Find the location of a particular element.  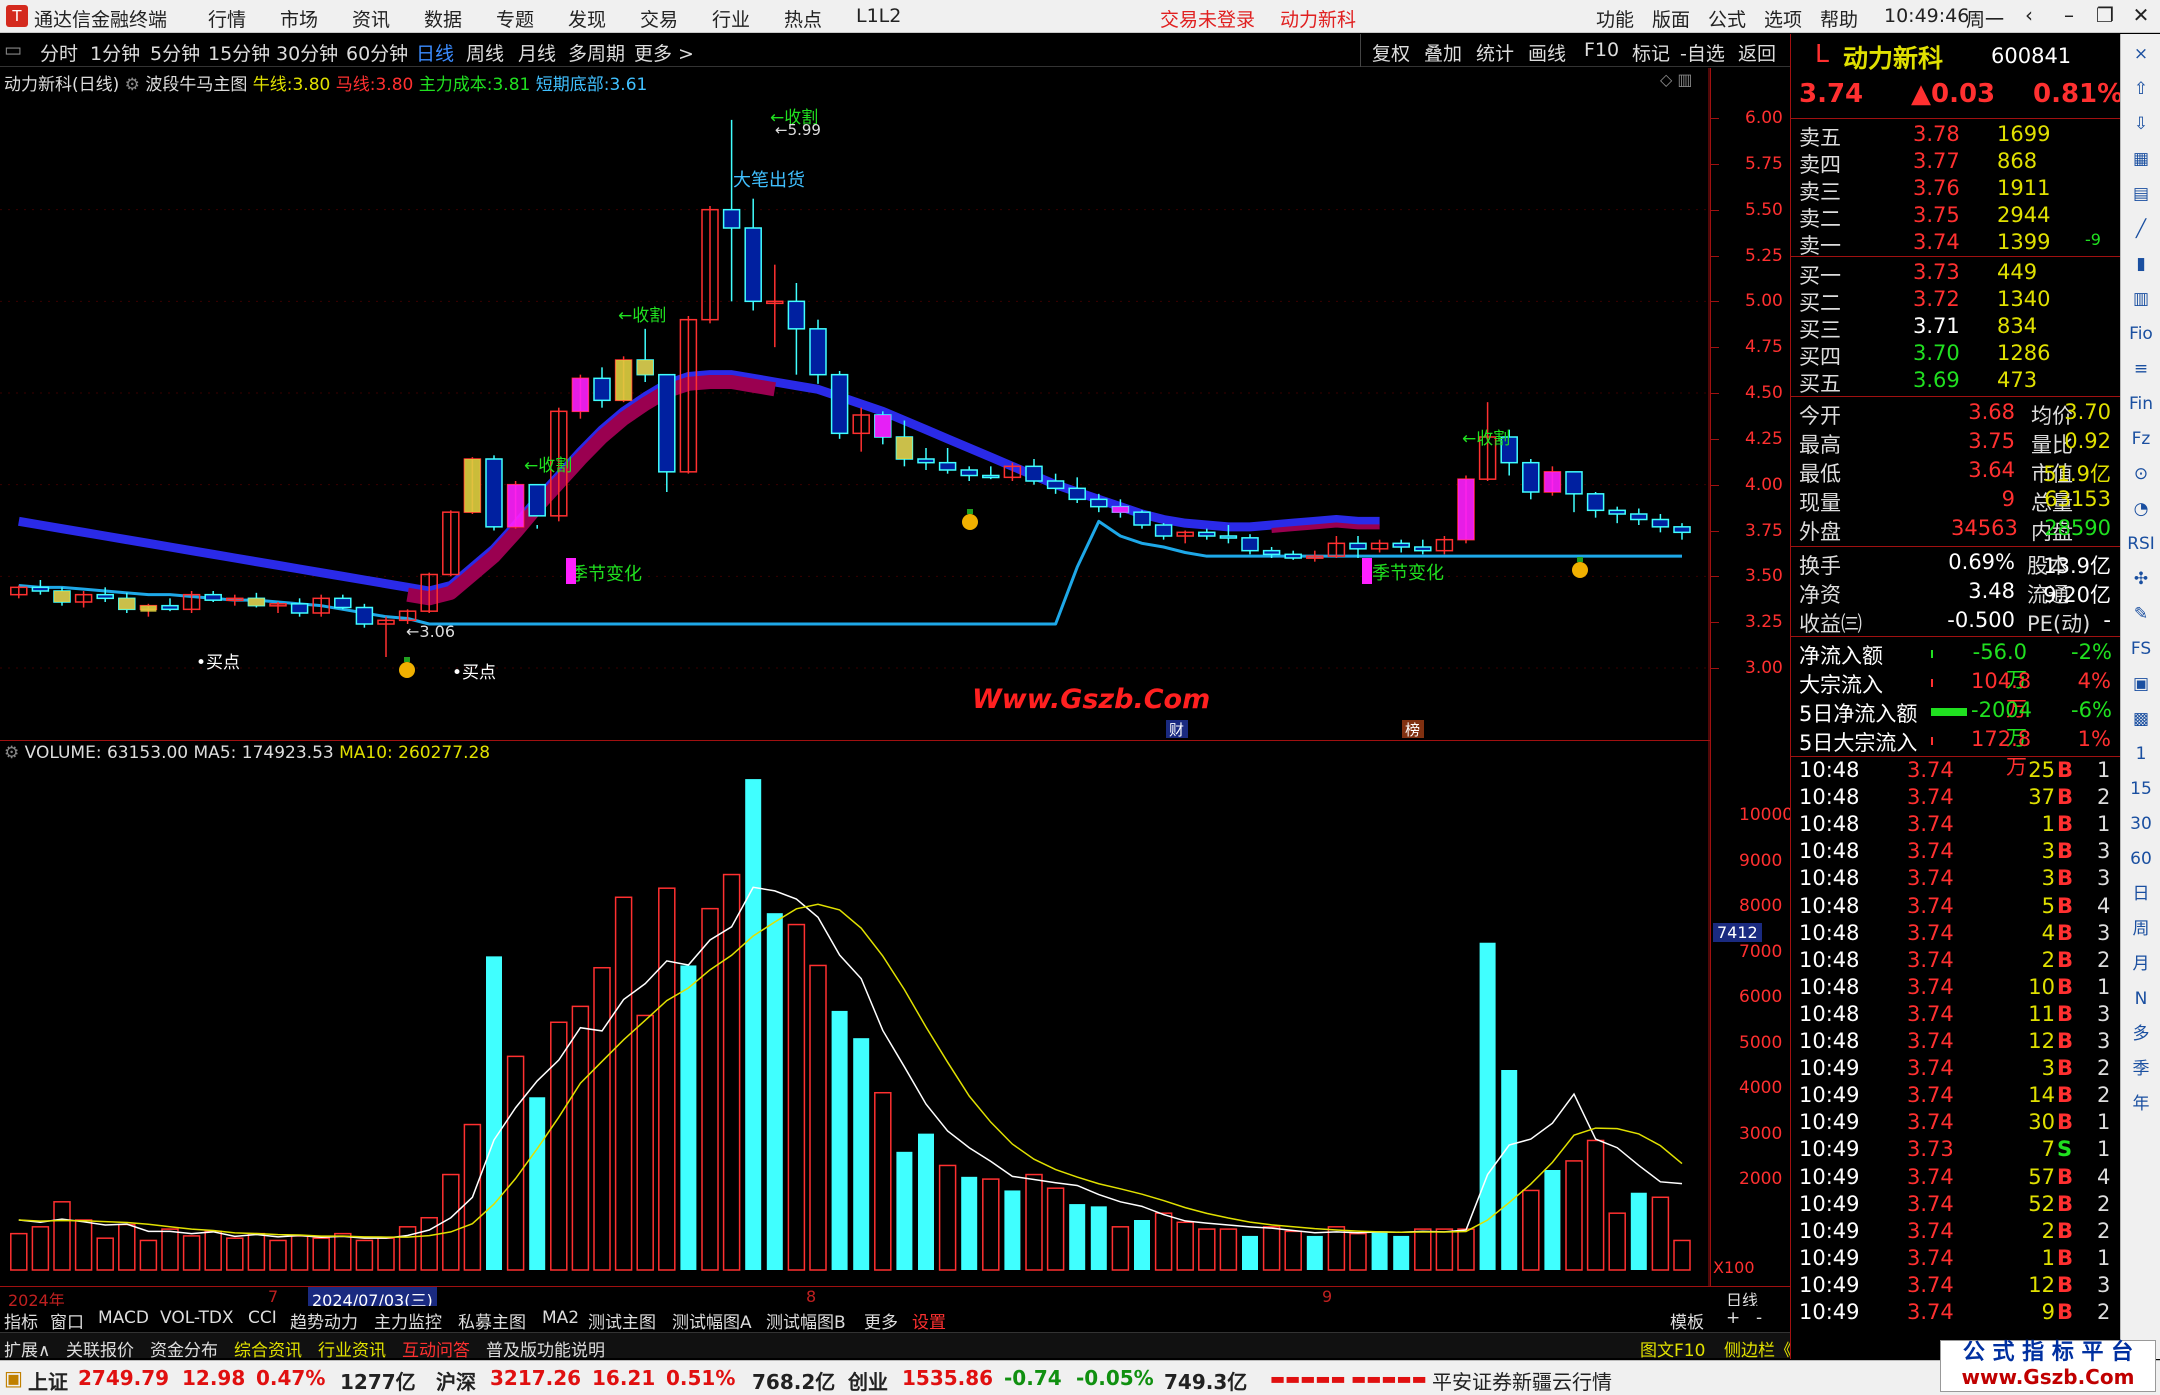

period-daily: 日线 is located at coordinates (435, 52).